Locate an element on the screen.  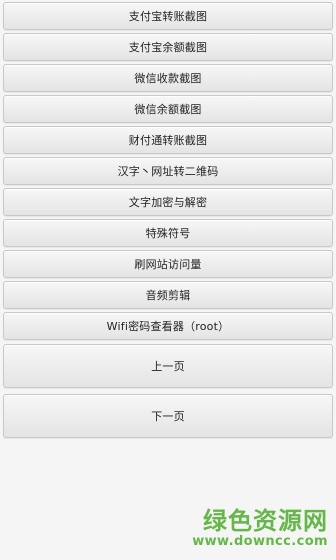
menu-item-label: 支付宝转账截图 is located at coordinates (168, 16).